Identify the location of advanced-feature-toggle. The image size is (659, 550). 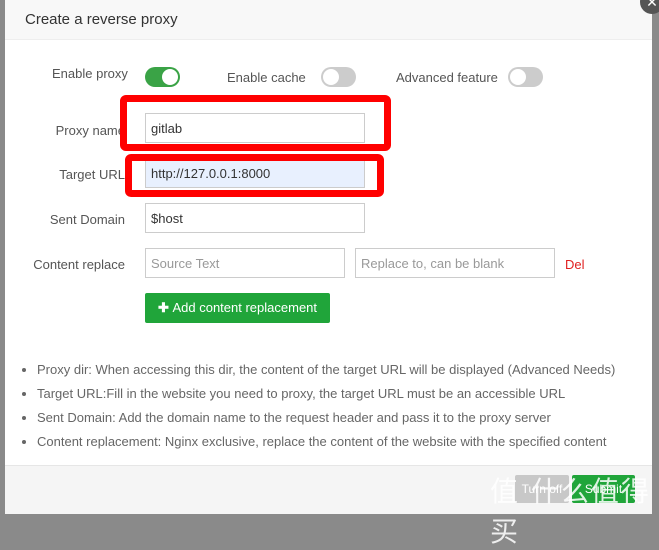
(525, 77).